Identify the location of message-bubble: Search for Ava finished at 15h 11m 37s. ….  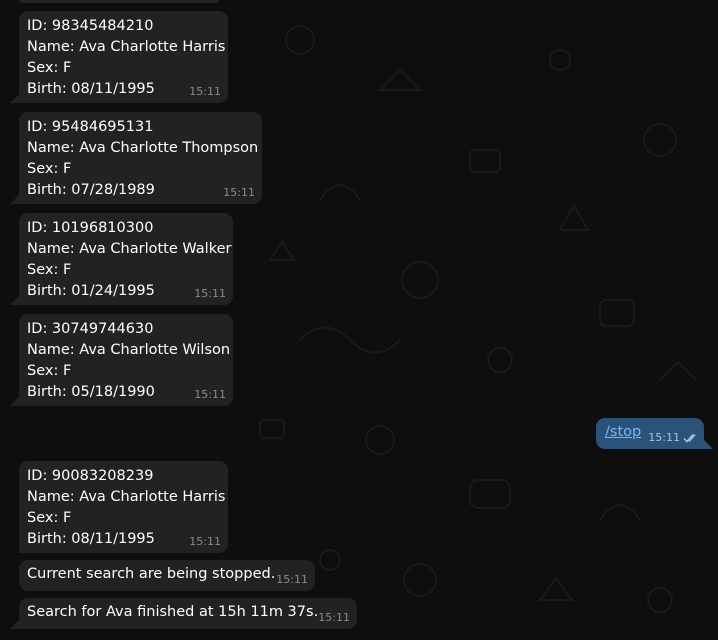
(188, 613).